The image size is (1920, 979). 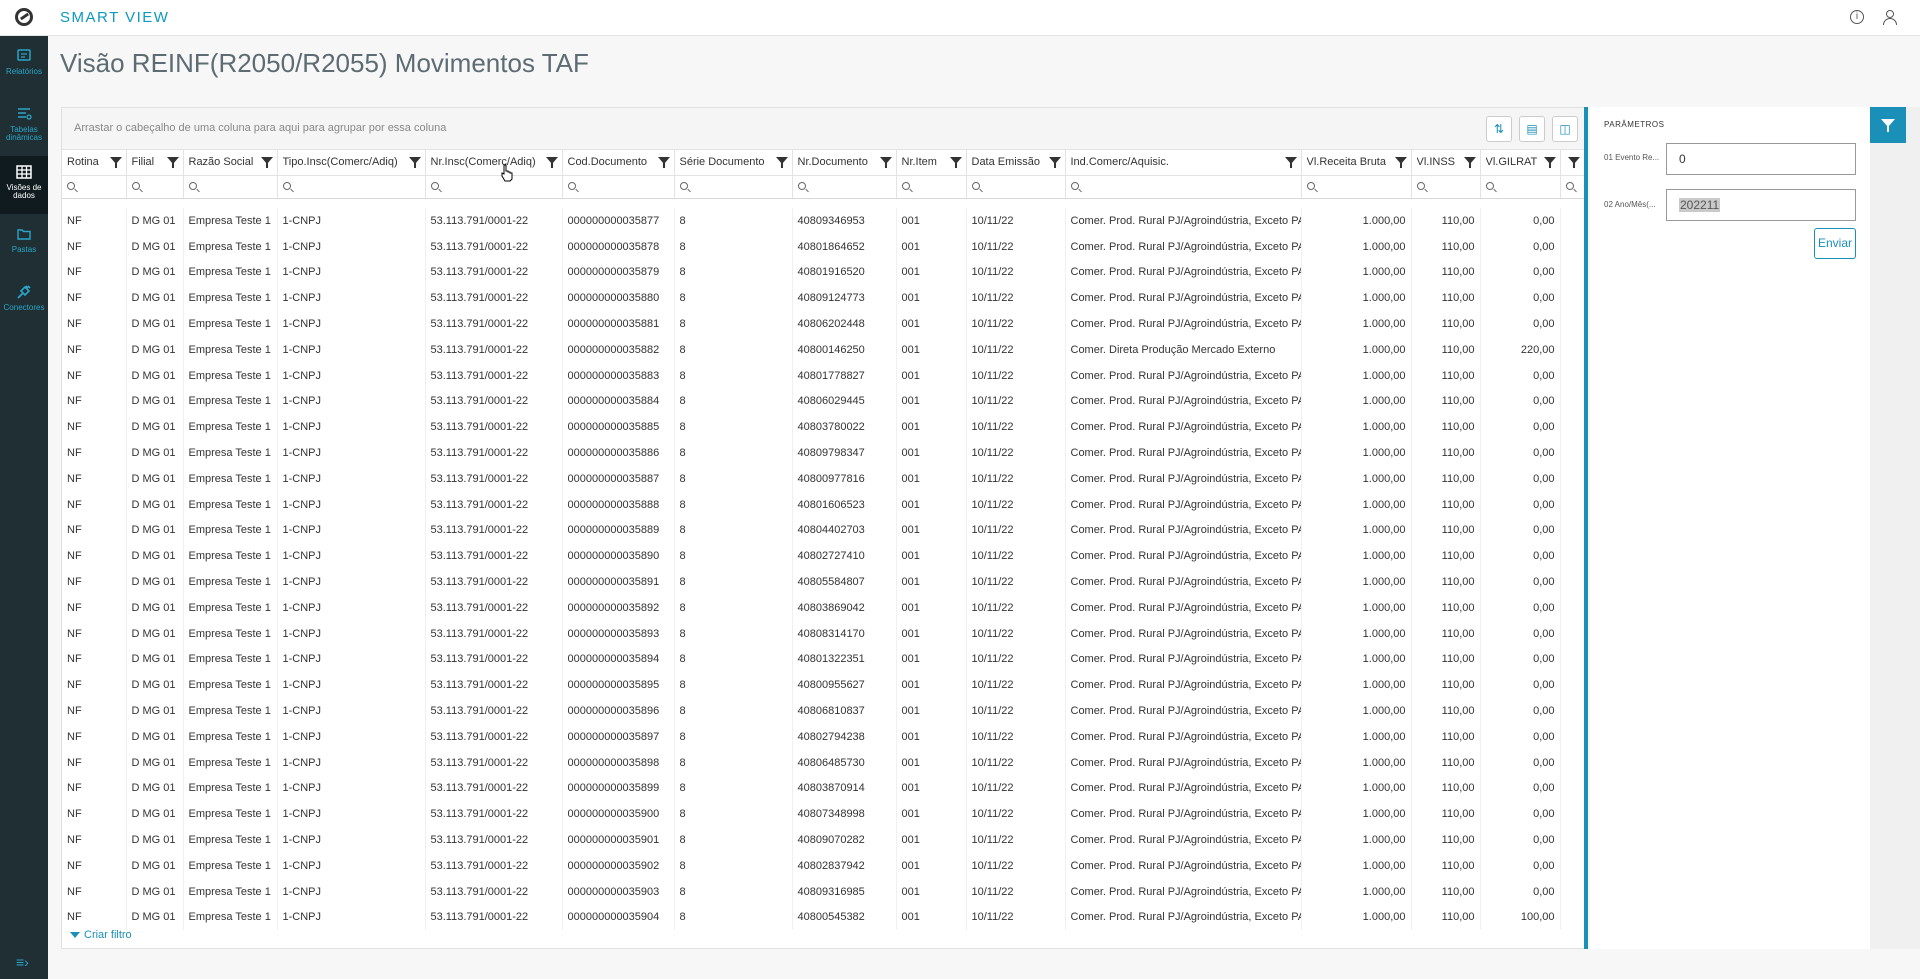 I want to click on panel-divider, so click(x=1586, y=528).